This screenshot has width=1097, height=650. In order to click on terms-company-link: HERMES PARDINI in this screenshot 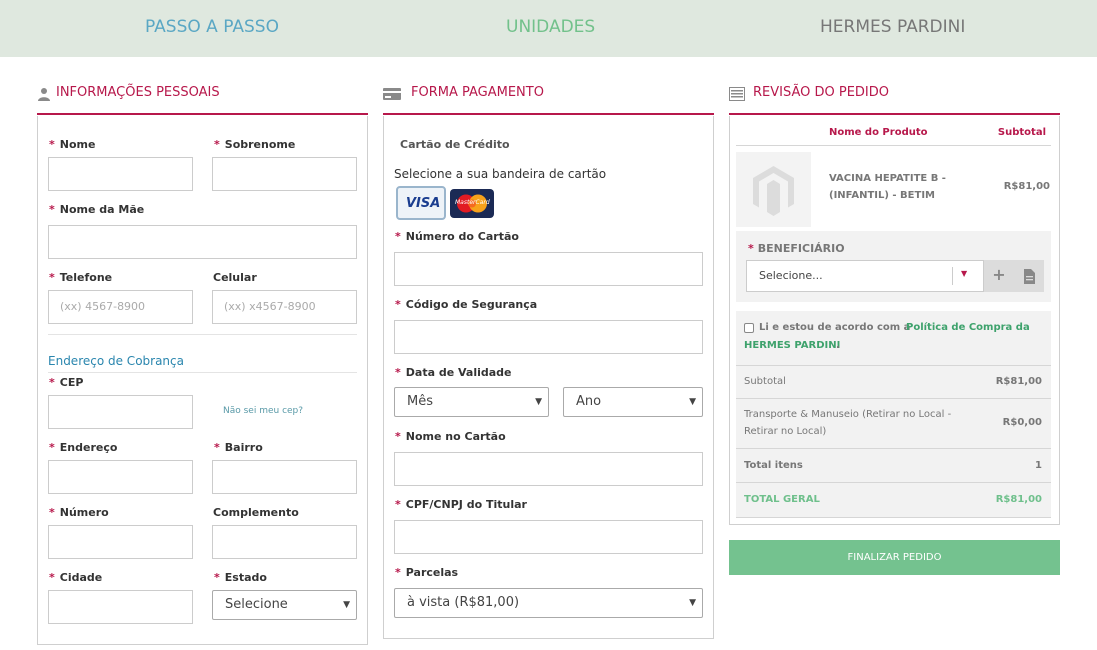, I will do `click(792, 345)`.